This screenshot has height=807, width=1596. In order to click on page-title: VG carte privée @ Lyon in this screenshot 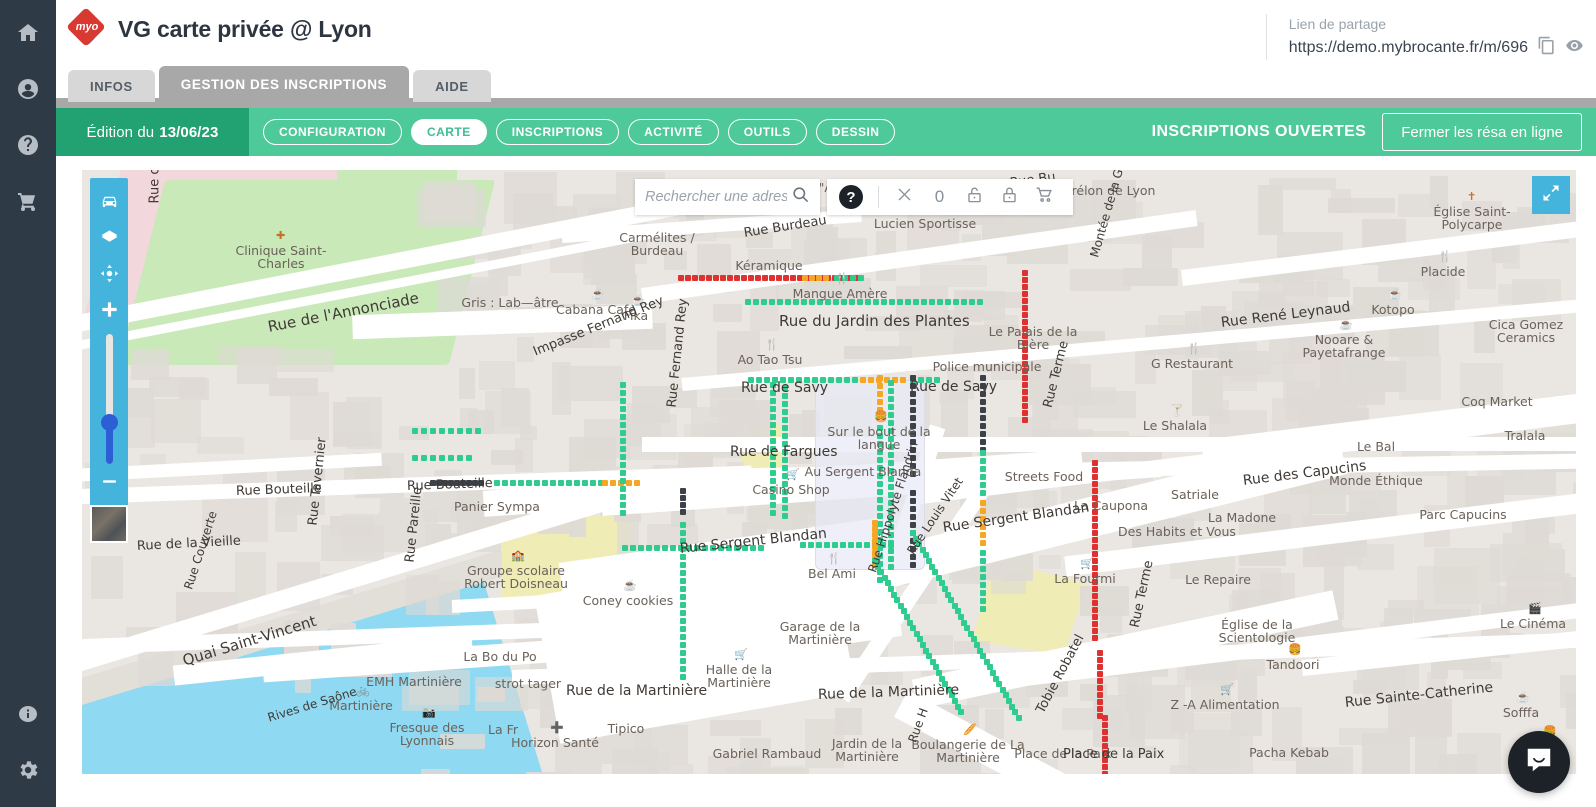, I will do `click(245, 28)`.